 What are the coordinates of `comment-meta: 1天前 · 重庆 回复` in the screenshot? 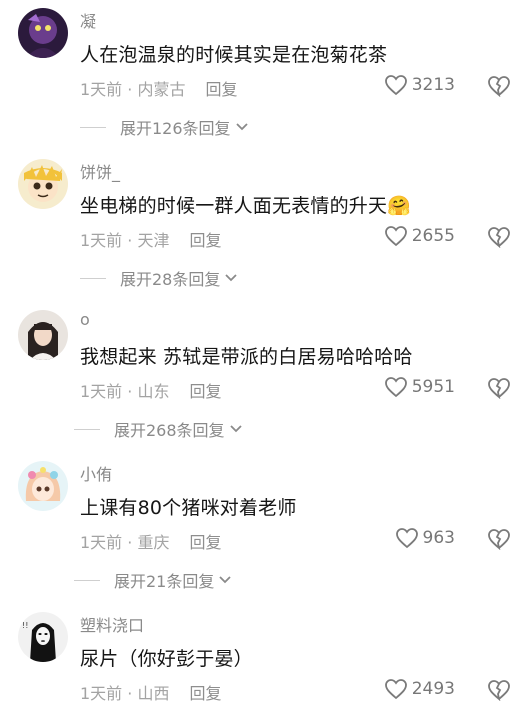 It's located at (150, 541).